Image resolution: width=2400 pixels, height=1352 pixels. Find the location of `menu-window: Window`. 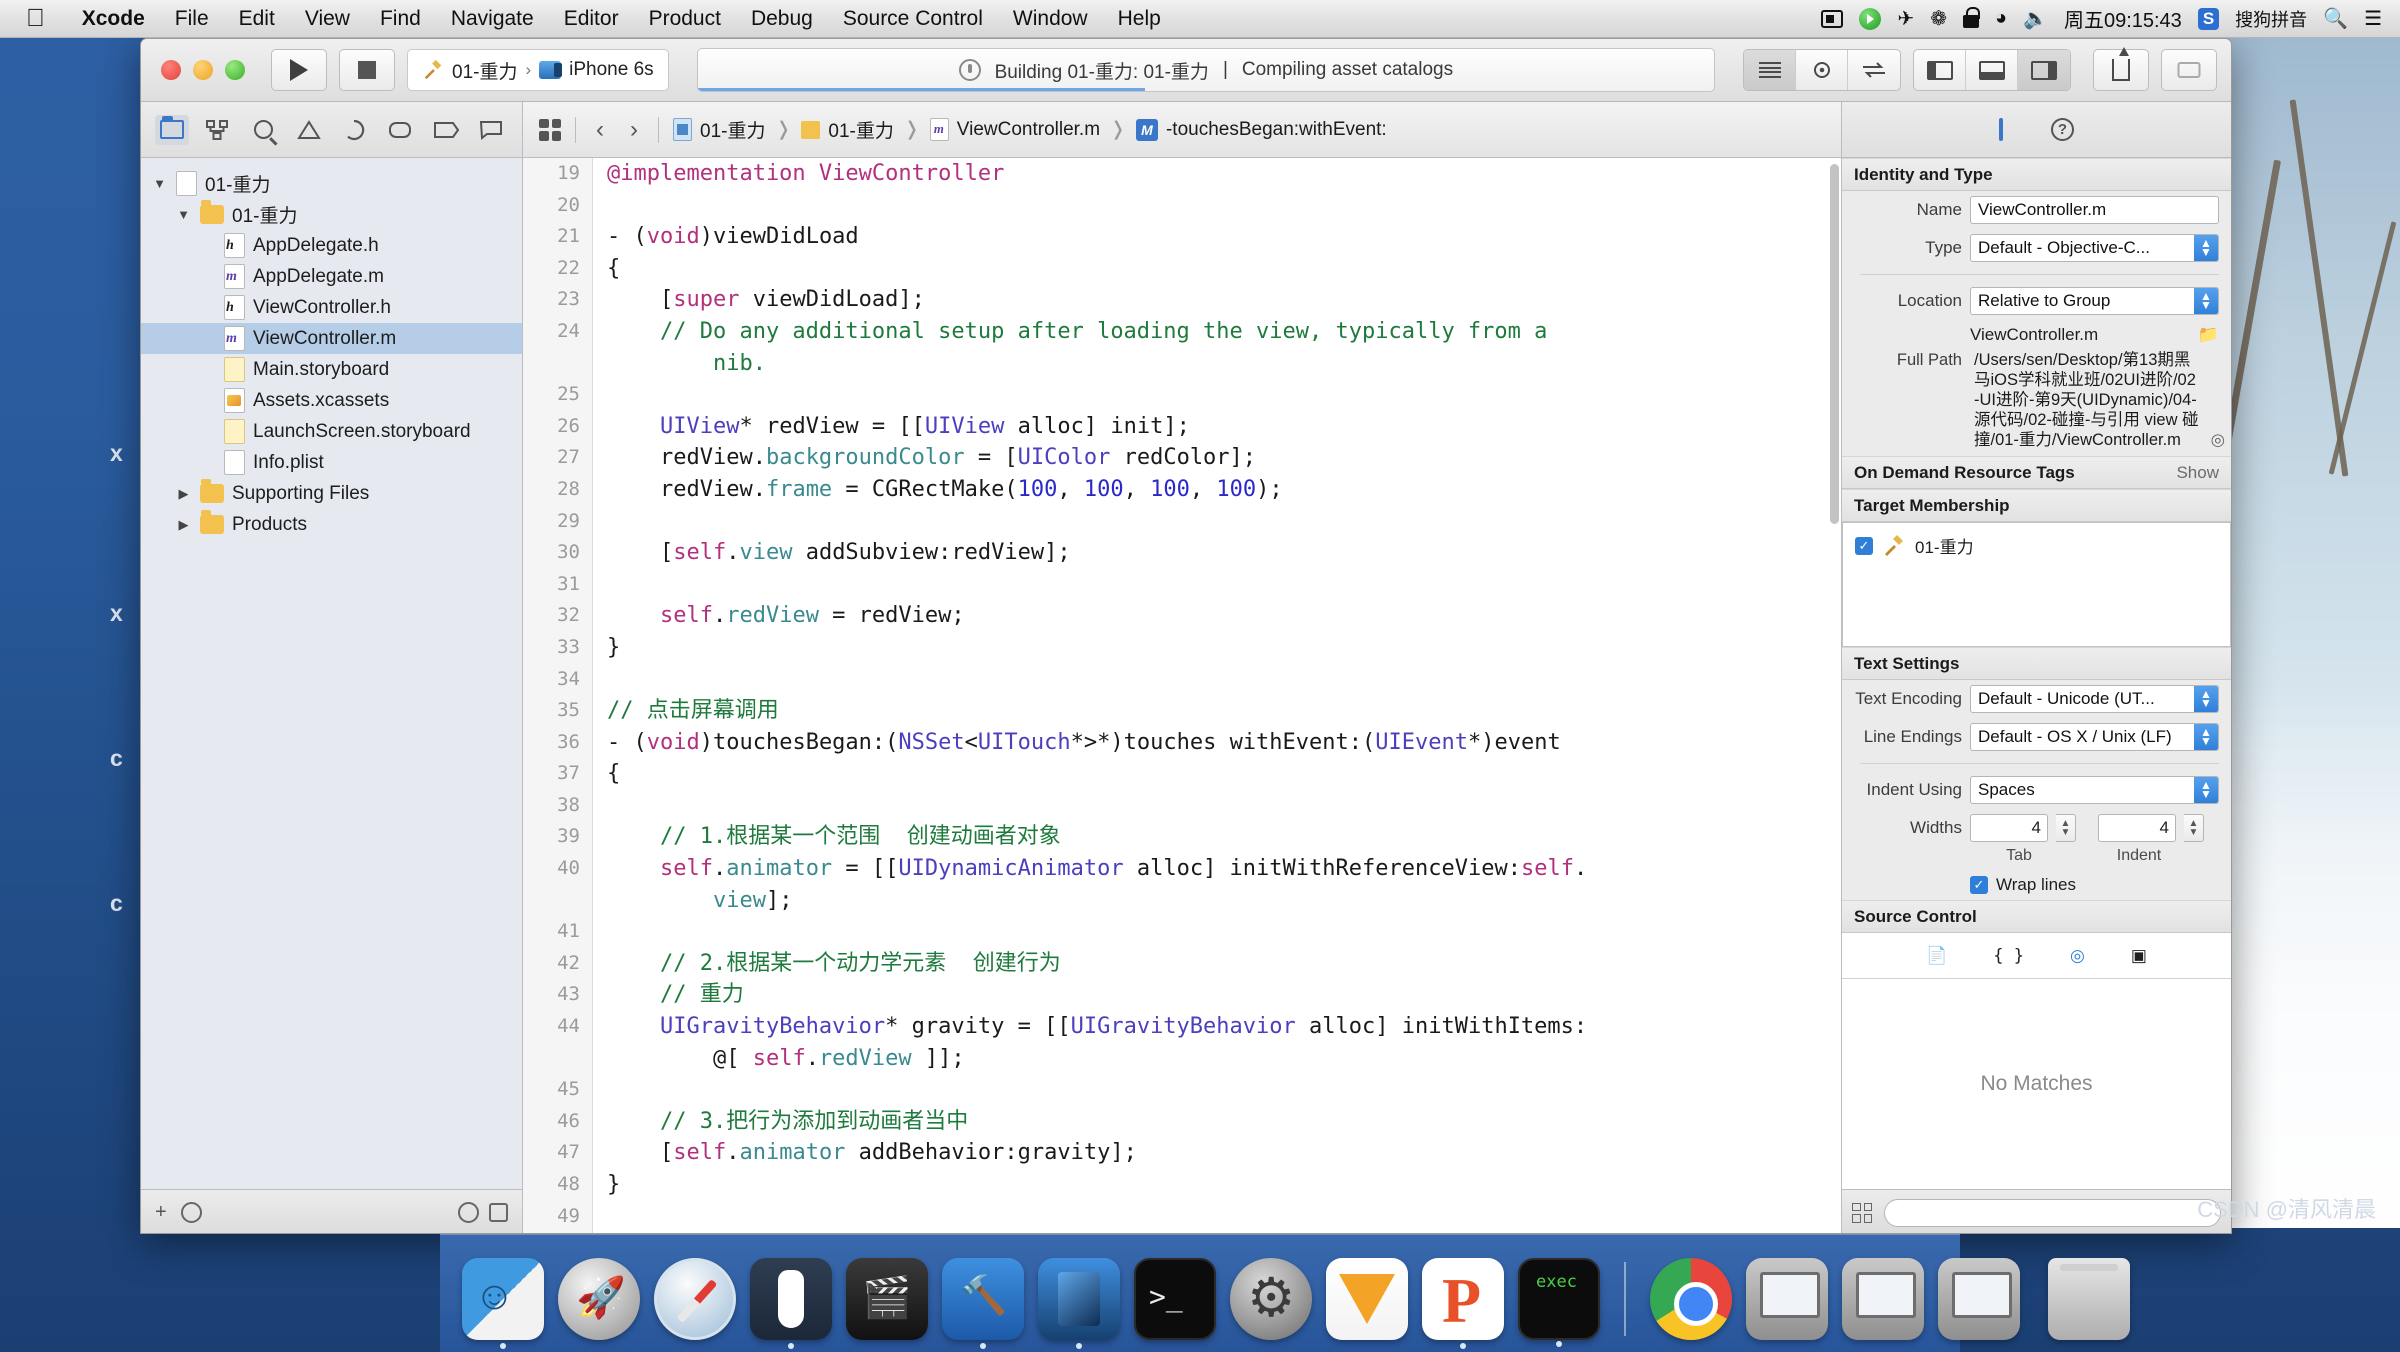

menu-window: Window is located at coordinates (1050, 19).